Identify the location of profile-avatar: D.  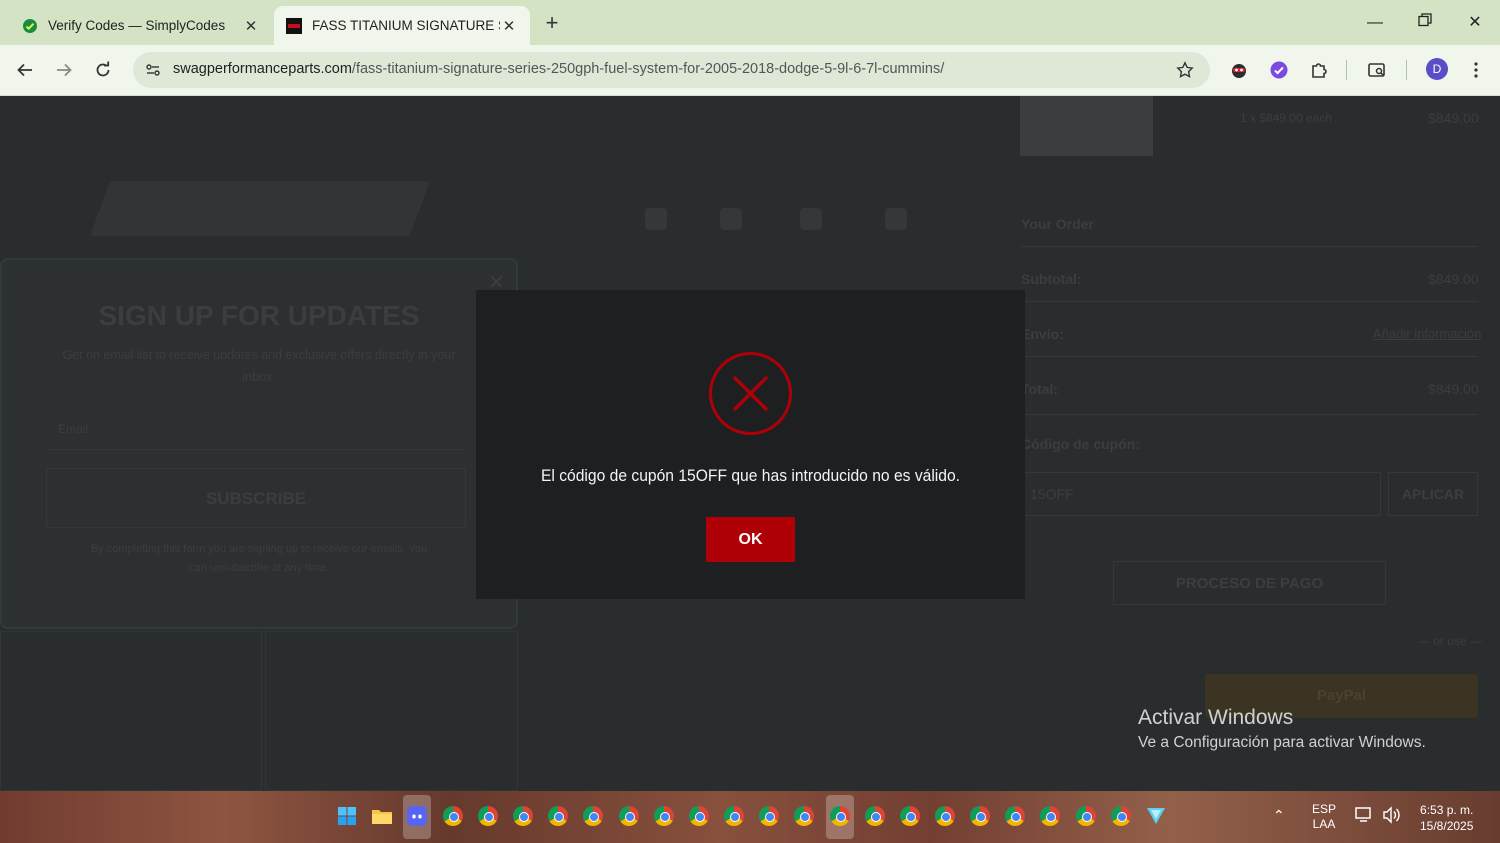
(1437, 69).